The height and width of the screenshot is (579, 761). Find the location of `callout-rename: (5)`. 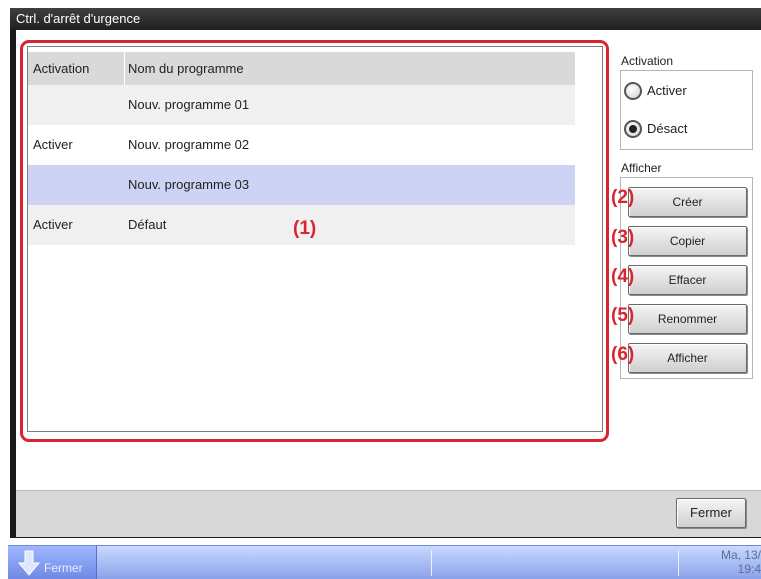

callout-rename: (5) is located at coordinates (623, 315).